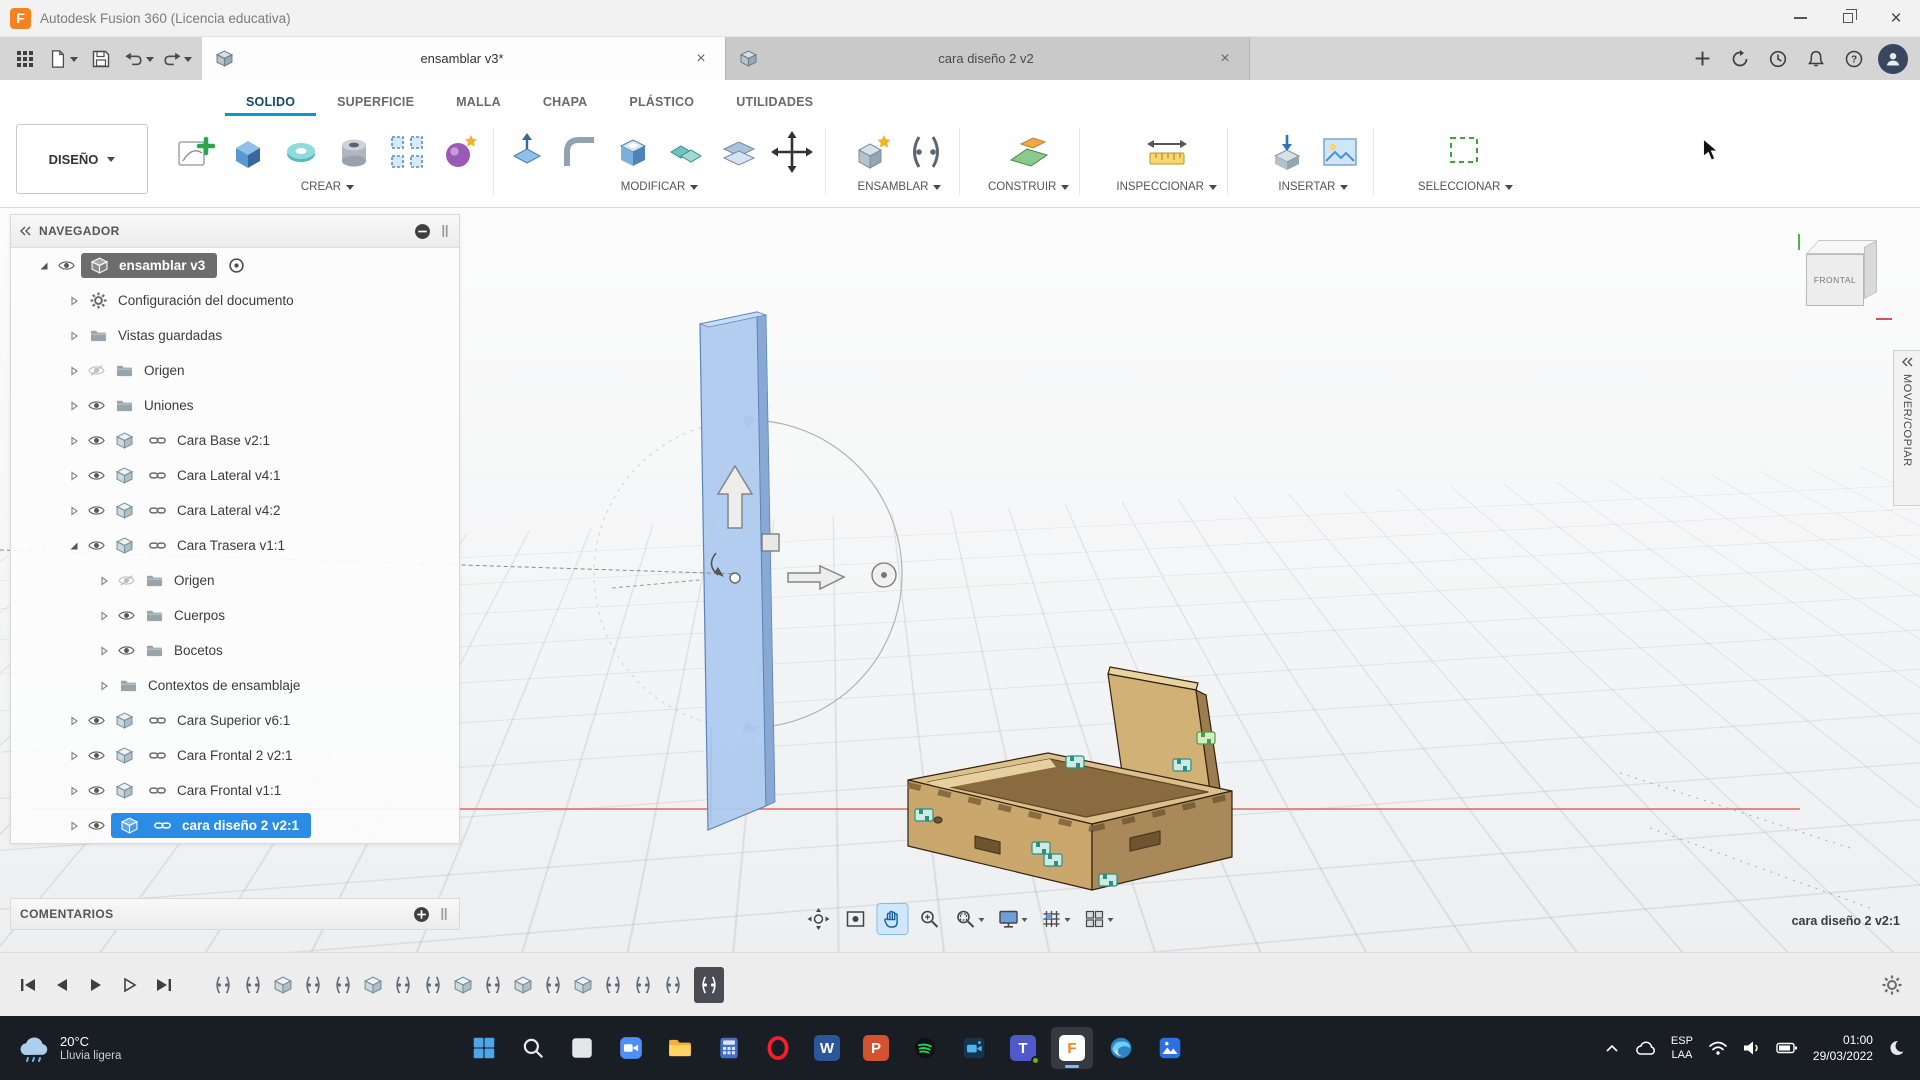 The image size is (1920, 1080). Describe the element at coordinates (816, 577) in the screenshot. I see `manipulator-right-arrow` at that location.